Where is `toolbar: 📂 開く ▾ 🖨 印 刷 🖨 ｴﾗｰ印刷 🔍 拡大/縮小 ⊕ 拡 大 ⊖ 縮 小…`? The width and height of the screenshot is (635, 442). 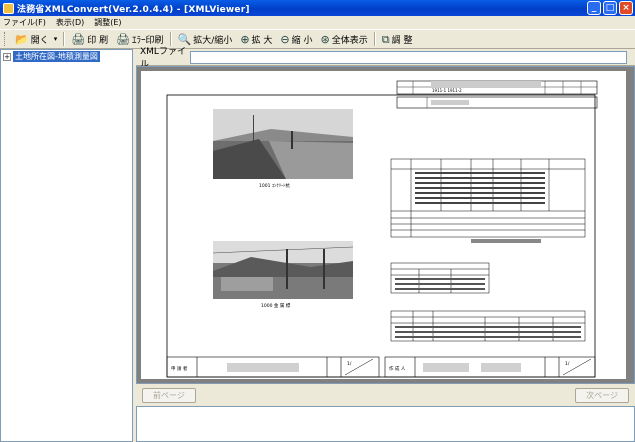
toolbar: 📂 開く ▾ 🖨 印 刷 🖨 ｴﾗｰ印刷 🔍 拡大/縮小 ⊕ 拡 大 ⊖ 縮 小… is located at coordinates (317, 39).